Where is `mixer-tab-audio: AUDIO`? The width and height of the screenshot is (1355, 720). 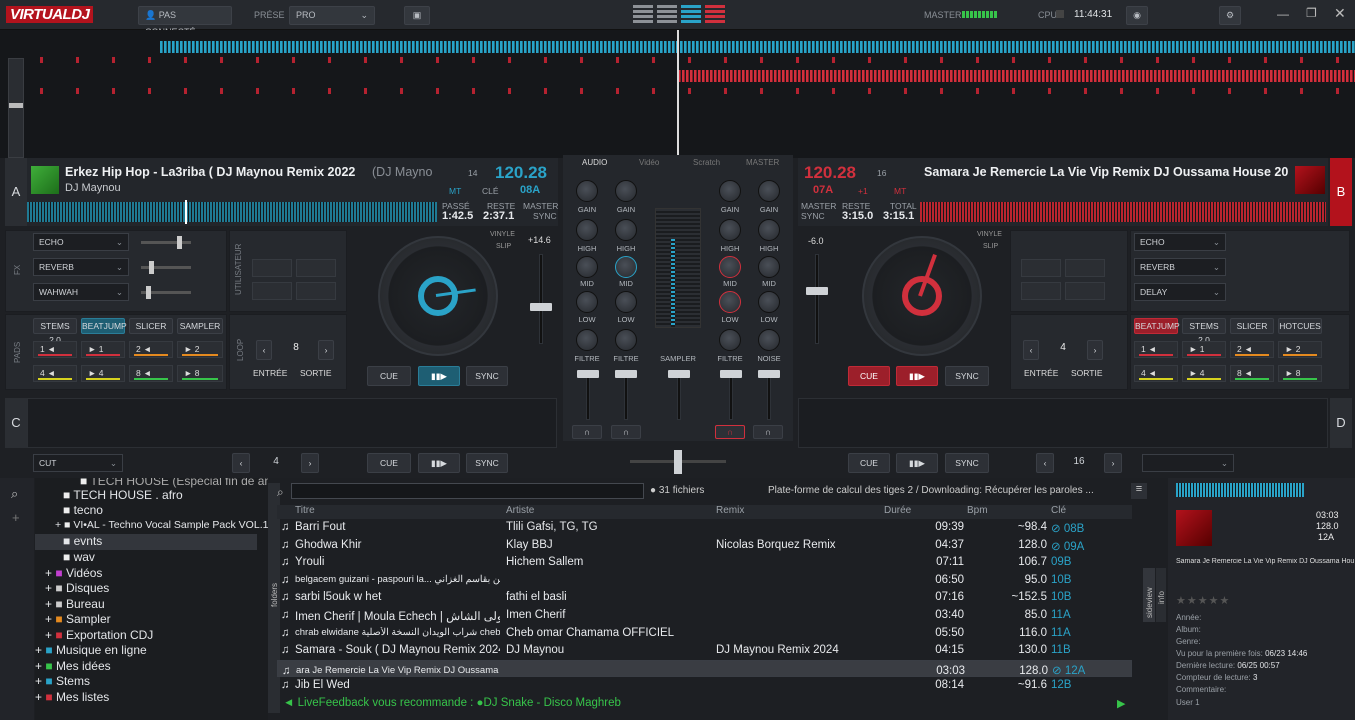
mixer-tab-audio: AUDIO is located at coordinates (594, 162).